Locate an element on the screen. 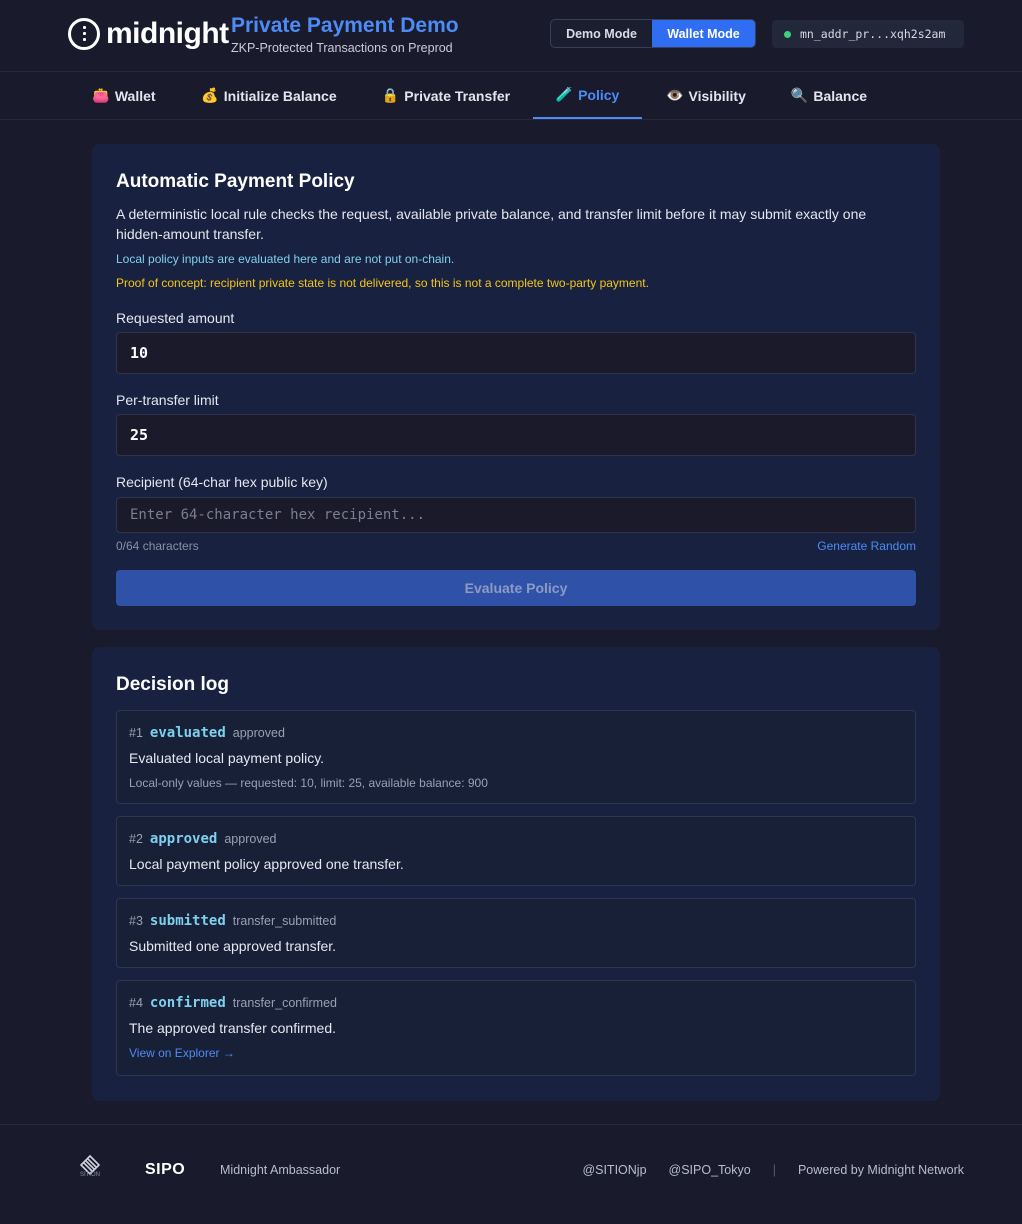 The image size is (1022, 1224). tab-label: Initialize Balance is located at coordinates (280, 95).